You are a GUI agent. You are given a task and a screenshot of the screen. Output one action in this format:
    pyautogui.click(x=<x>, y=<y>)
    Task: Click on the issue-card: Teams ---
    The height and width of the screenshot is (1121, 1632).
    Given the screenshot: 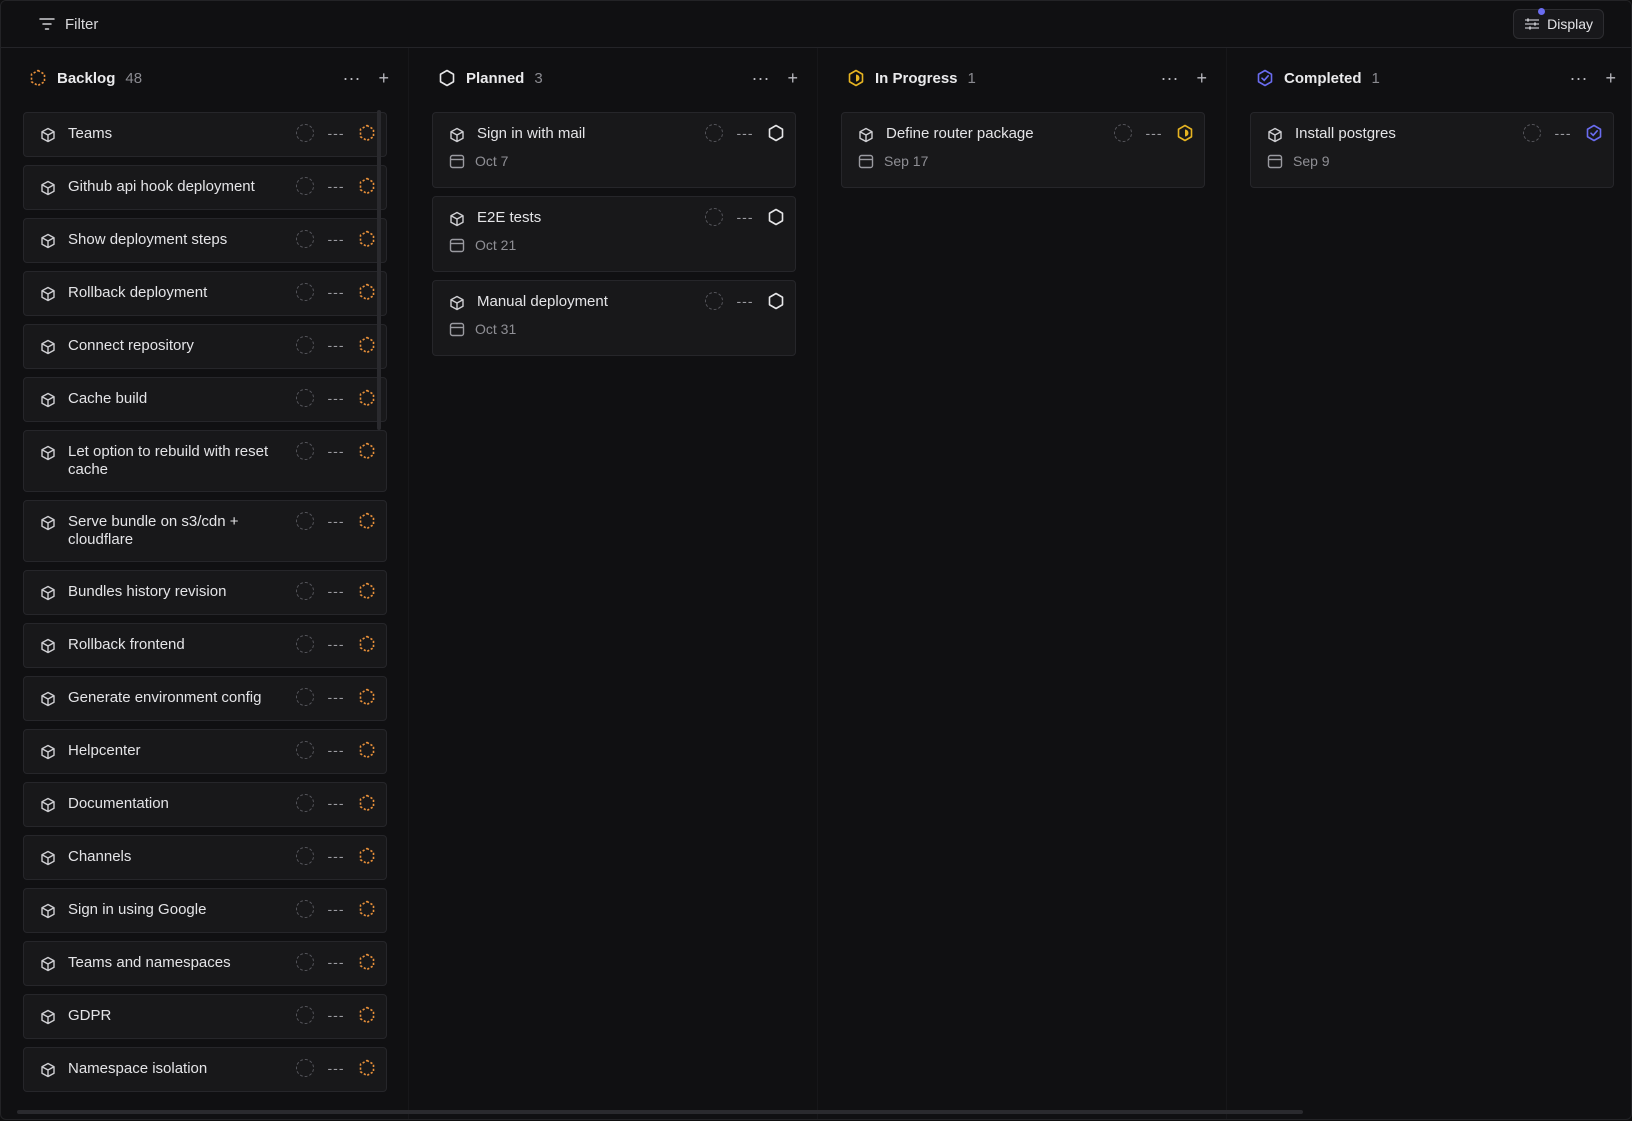 What is the action you would take?
    pyautogui.click(x=205, y=134)
    